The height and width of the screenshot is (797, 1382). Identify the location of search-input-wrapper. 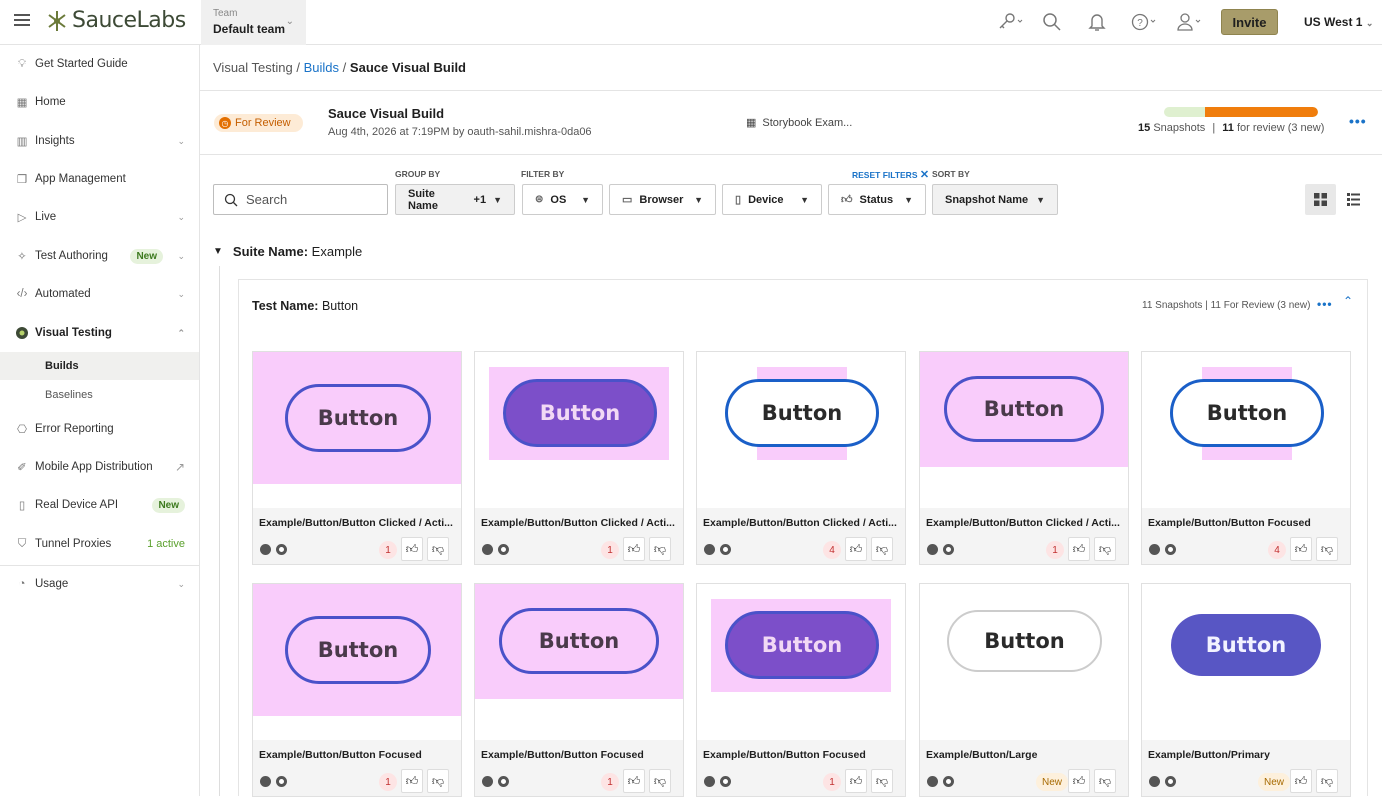
(300, 199).